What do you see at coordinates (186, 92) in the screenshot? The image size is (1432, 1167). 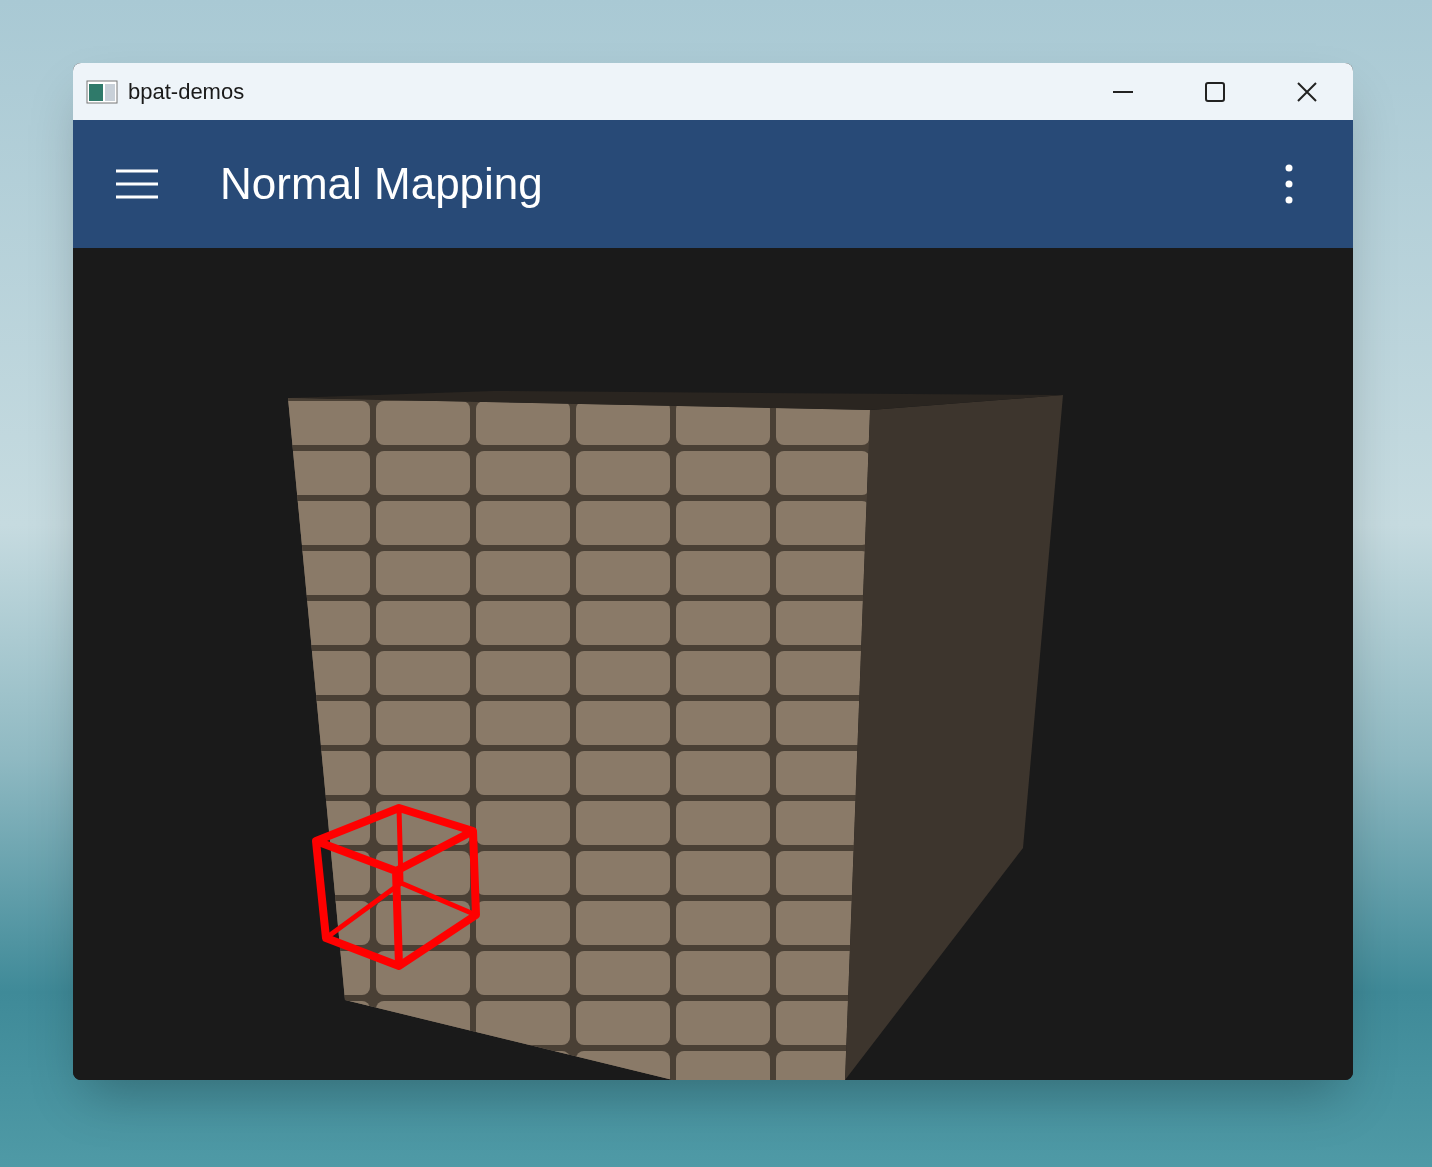 I see `window-title: bpat-demos` at bounding box center [186, 92].